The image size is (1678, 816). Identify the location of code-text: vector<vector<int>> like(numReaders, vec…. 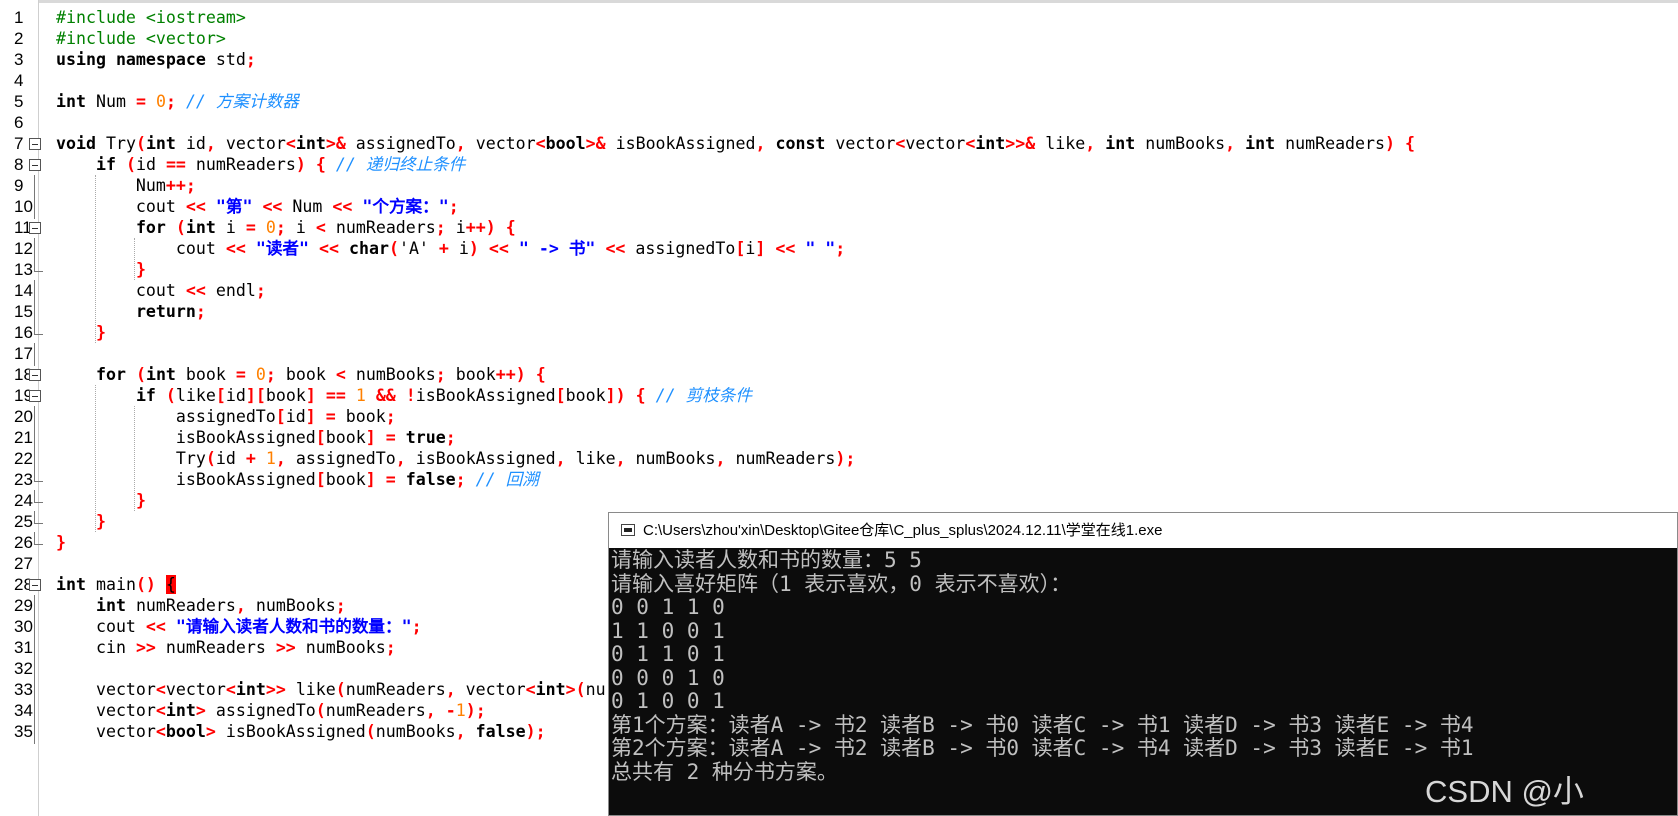
(331, 689).